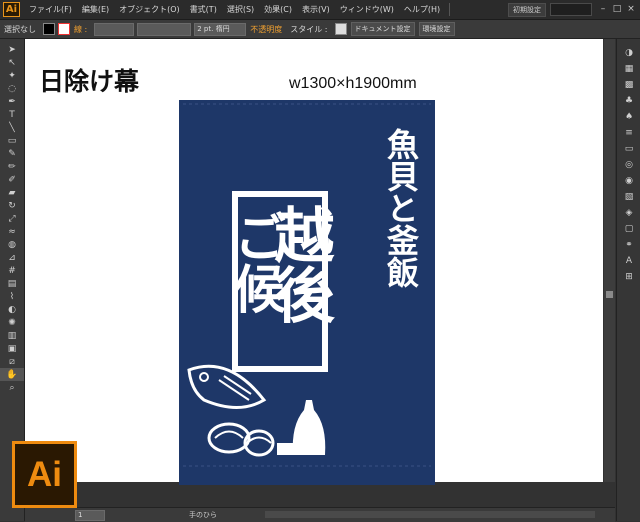  Describe the element at coordinates (89, 81) in the screenshot. I see `artboard-title: 日除け幕` at that location.